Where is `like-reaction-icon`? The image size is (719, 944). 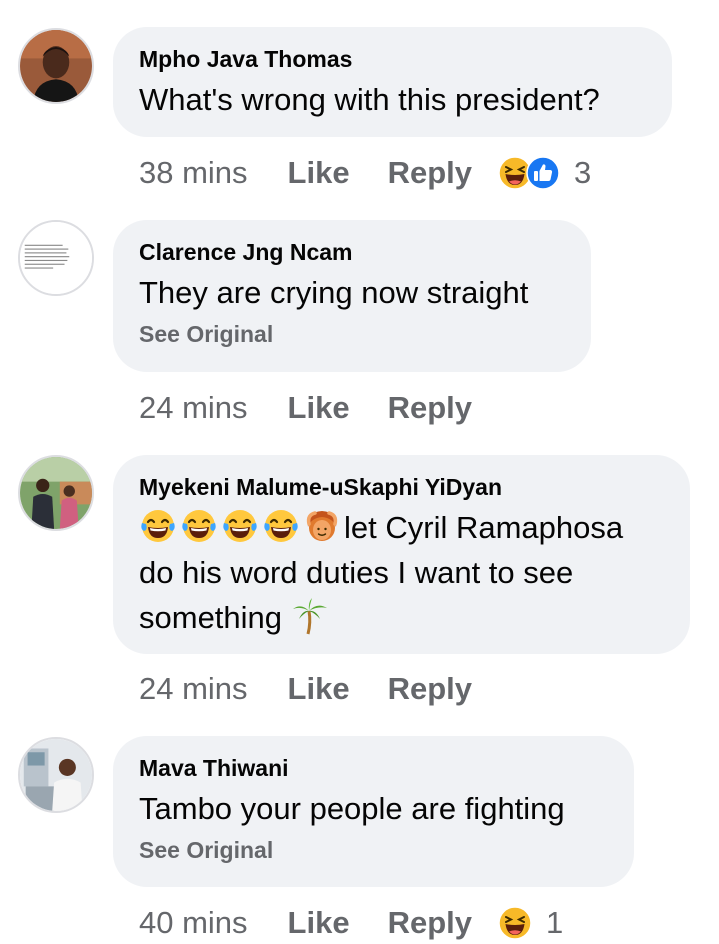
like-reaction-icon is located at coordinates (543, 173).